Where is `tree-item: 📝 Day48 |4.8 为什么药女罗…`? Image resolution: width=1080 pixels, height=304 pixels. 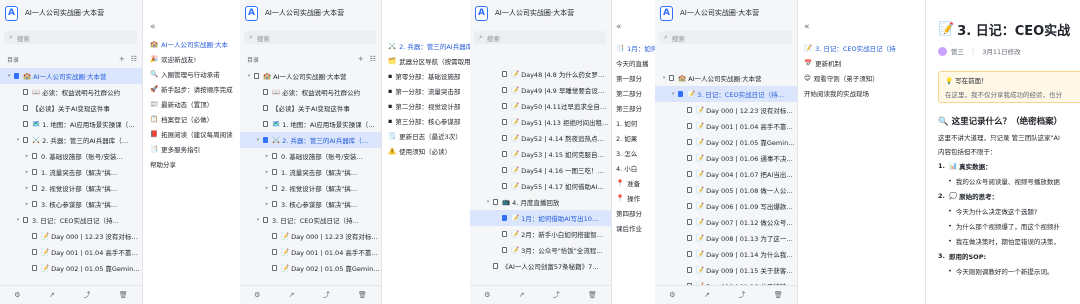
tree-item: 📝 Day48 |4.8 为什么药女罗… is located at coordinates (540, 74).